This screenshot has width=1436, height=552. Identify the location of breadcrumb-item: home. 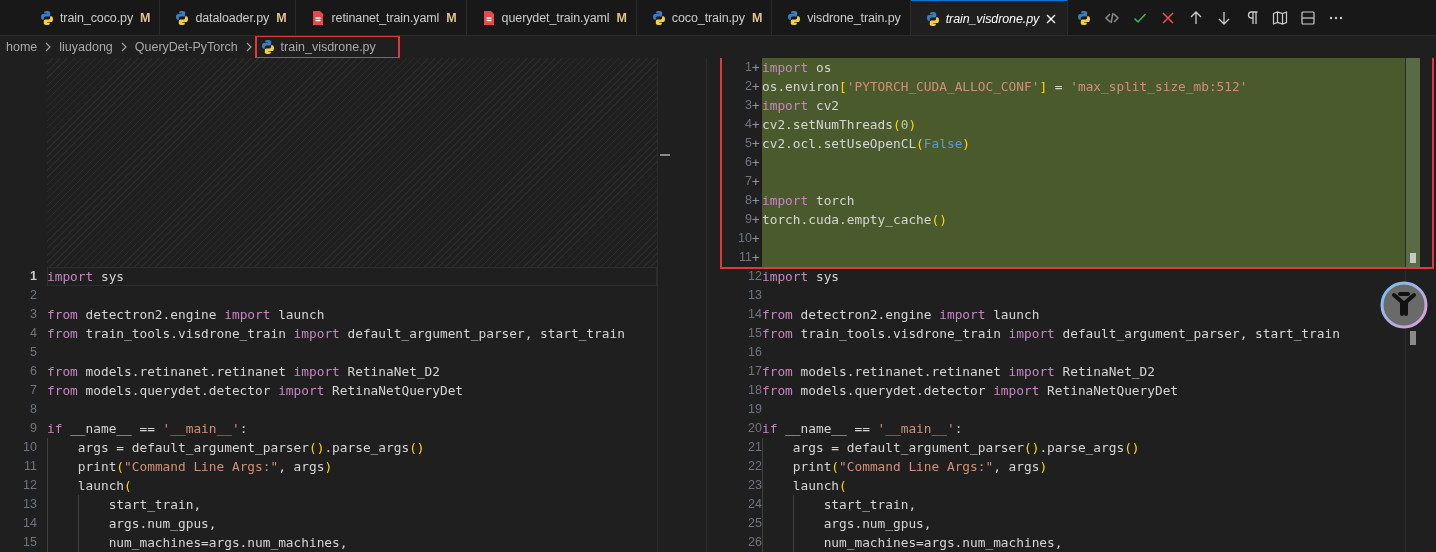
(22, 47).